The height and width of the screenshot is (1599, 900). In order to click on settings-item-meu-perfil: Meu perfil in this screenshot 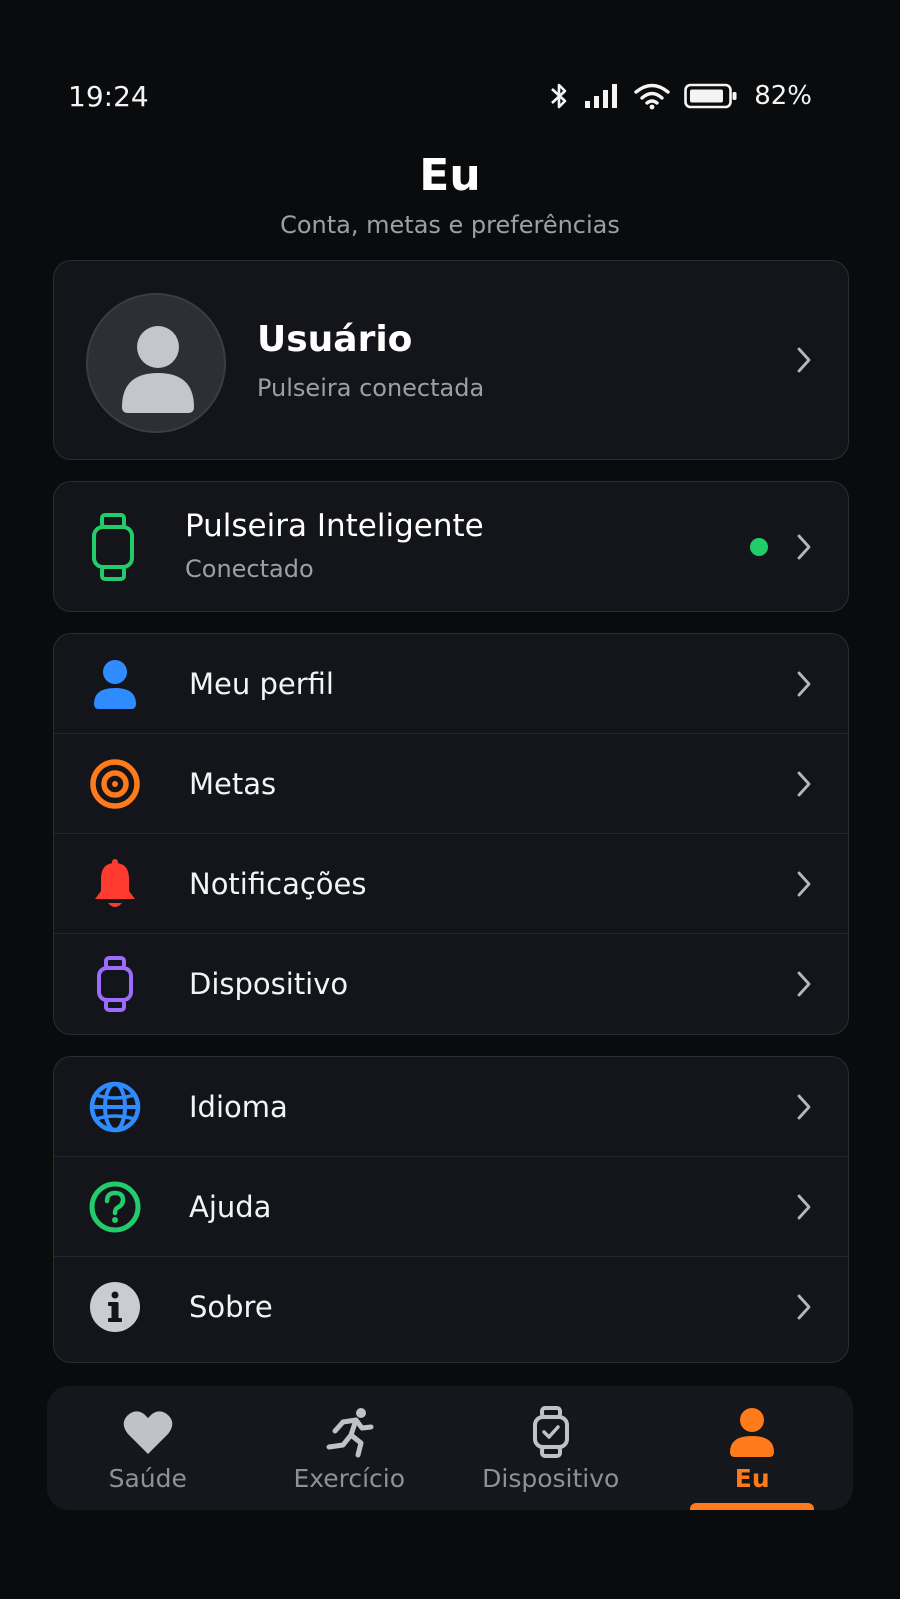, I will do `click(451, 684)`.